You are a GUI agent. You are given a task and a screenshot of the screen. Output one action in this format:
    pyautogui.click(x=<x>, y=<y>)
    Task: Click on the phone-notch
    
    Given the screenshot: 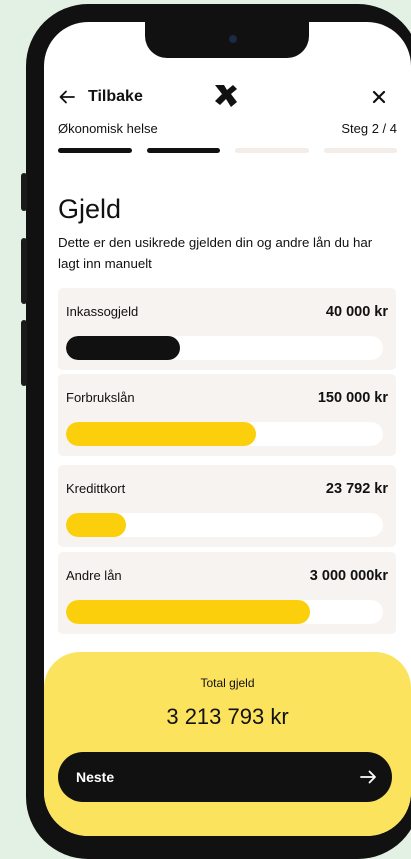 What is the action you would take?
    pyautogui.click(x=227, y=40)
    